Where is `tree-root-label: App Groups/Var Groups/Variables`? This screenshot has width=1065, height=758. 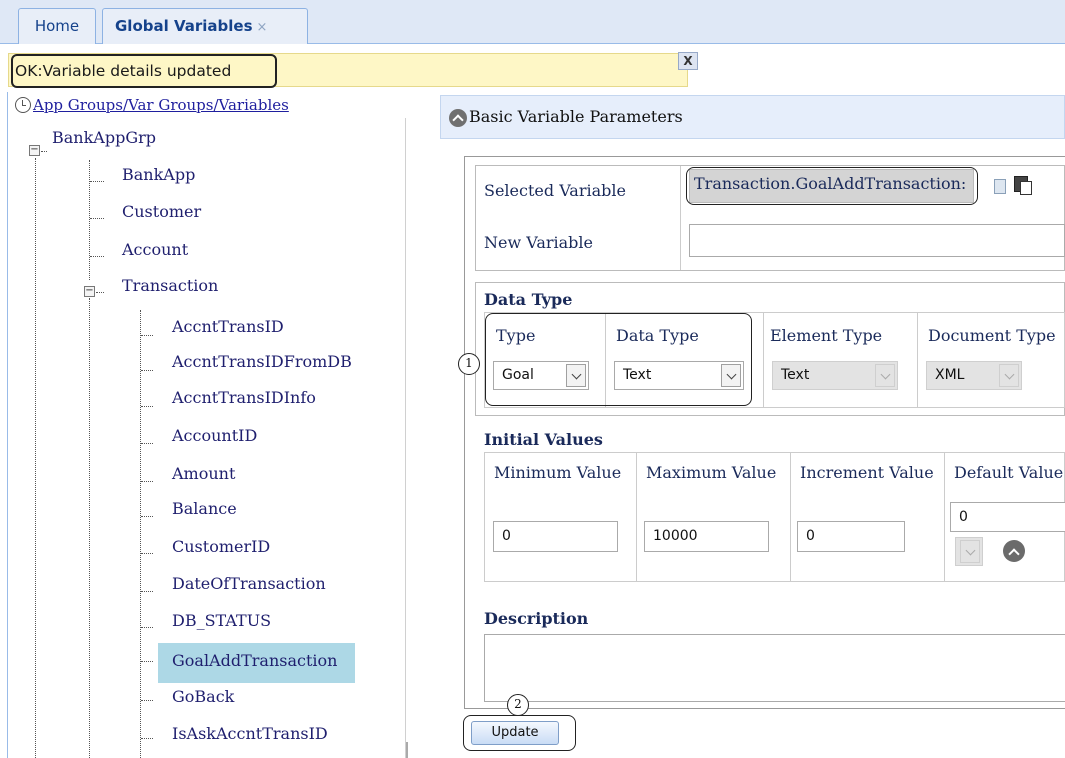 tree-root-label: App Groups/Var Groups/Variables is located at coordinates (161, 105).